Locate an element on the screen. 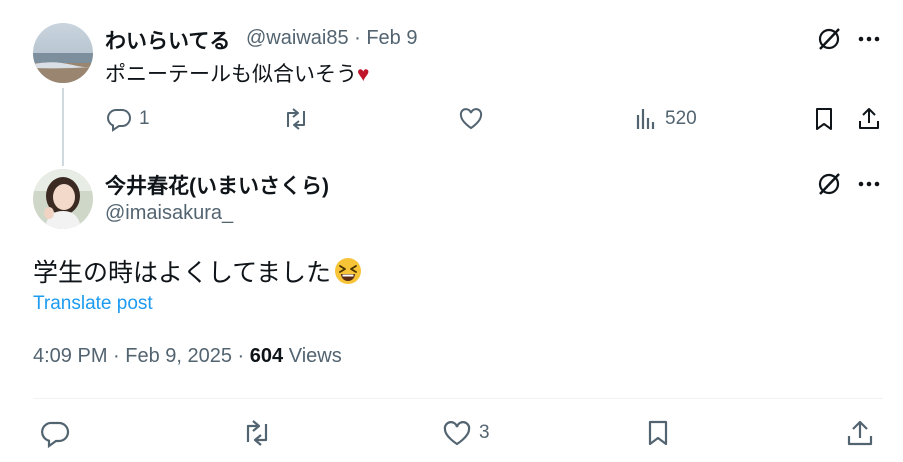 The width and height of the screenshot is (903, 462). main-retweet-button is located at coordinates (257, 433).